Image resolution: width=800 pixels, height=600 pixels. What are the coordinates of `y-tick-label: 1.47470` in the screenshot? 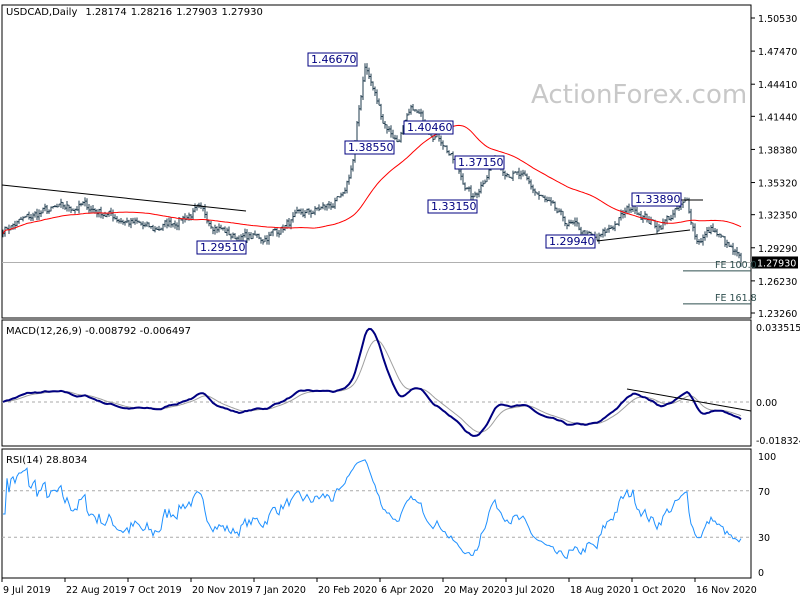 It's located at (777, 52).